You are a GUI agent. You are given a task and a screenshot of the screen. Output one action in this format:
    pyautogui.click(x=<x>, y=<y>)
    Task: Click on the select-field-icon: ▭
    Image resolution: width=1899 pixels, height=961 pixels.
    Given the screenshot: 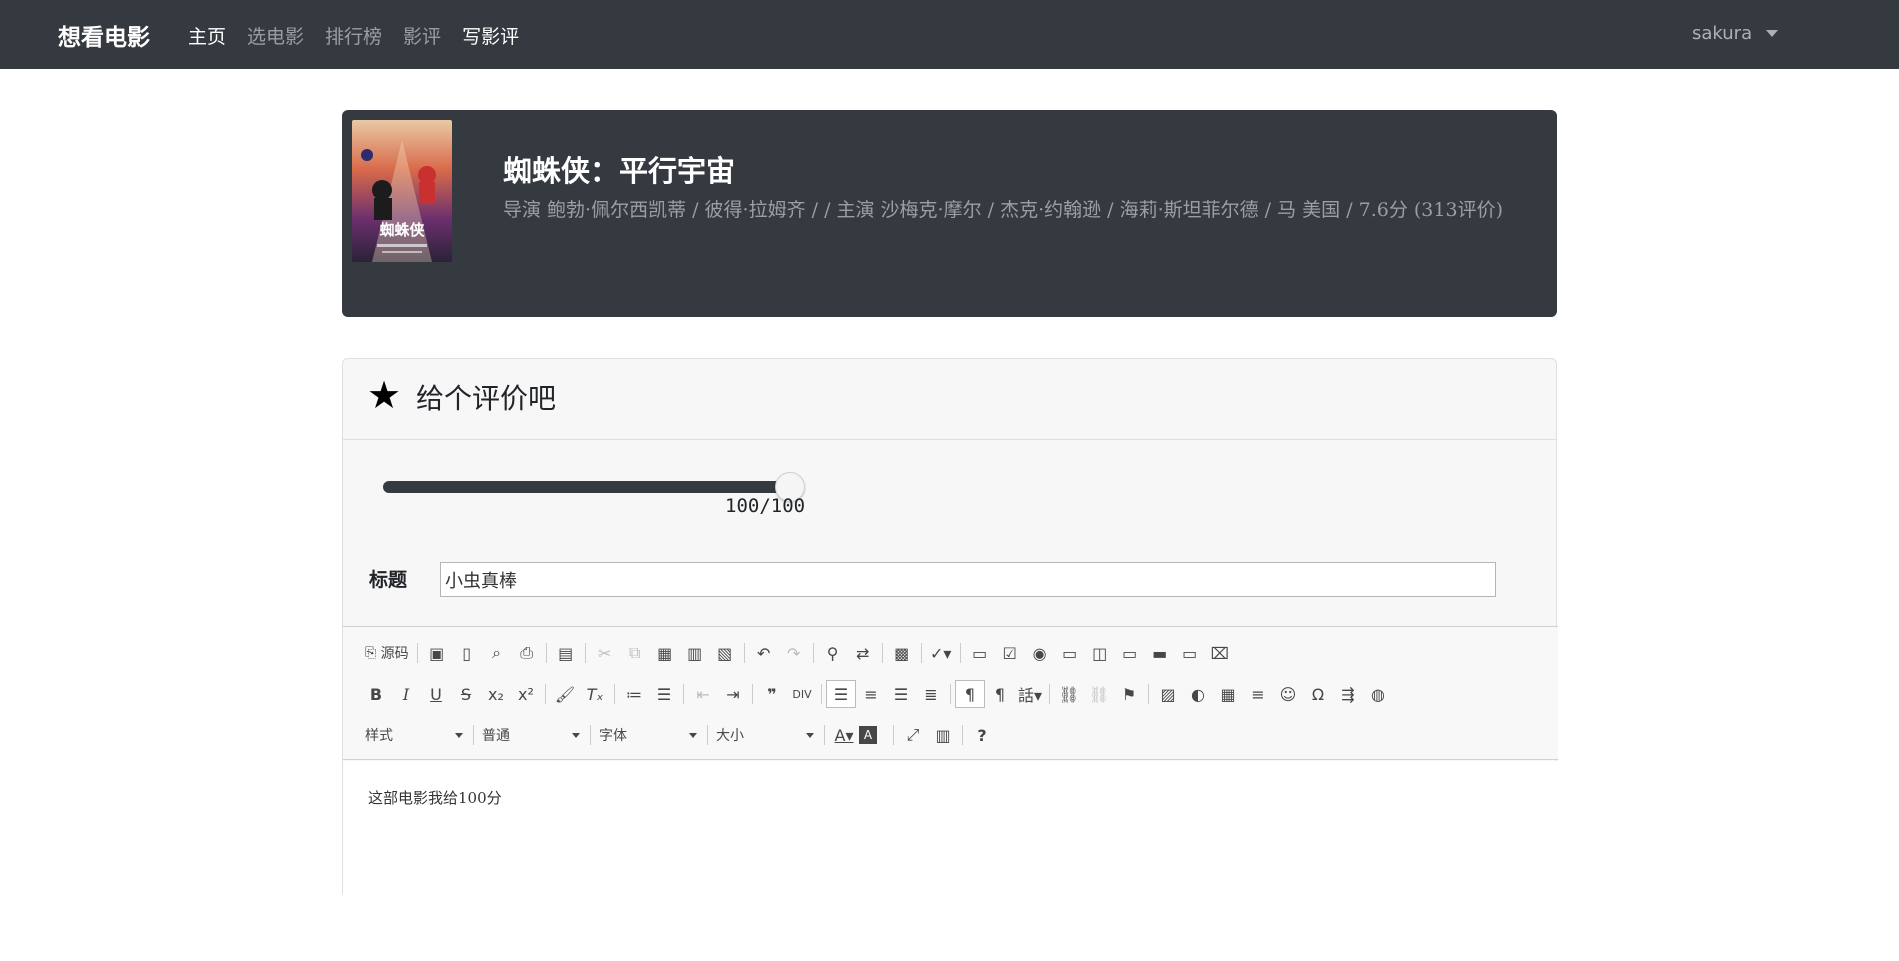 What is the action you would take?
    pyautogui.click(x=1130, y=653)
    